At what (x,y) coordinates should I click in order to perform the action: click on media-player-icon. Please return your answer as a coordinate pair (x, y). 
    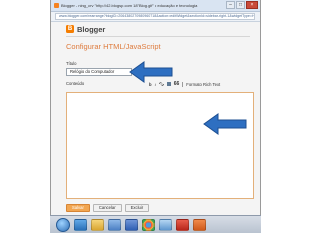
    Looking at the image, I should click on (114, 225).